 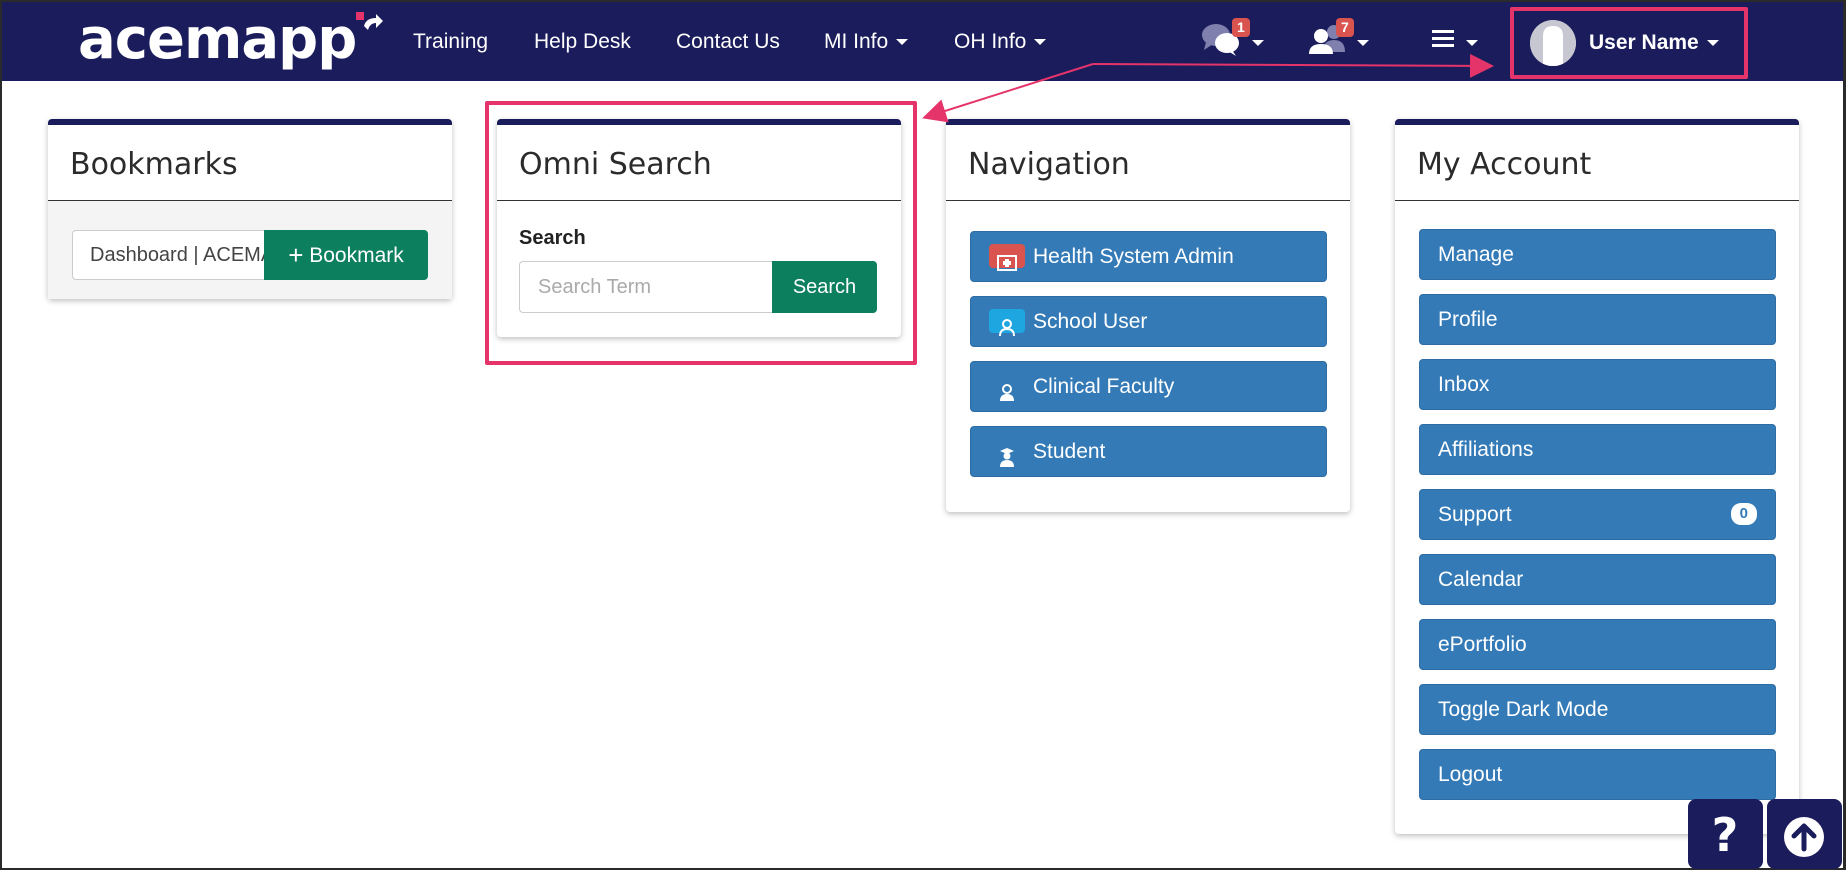 I want to click on avatar, so click(x=1553, y=43).